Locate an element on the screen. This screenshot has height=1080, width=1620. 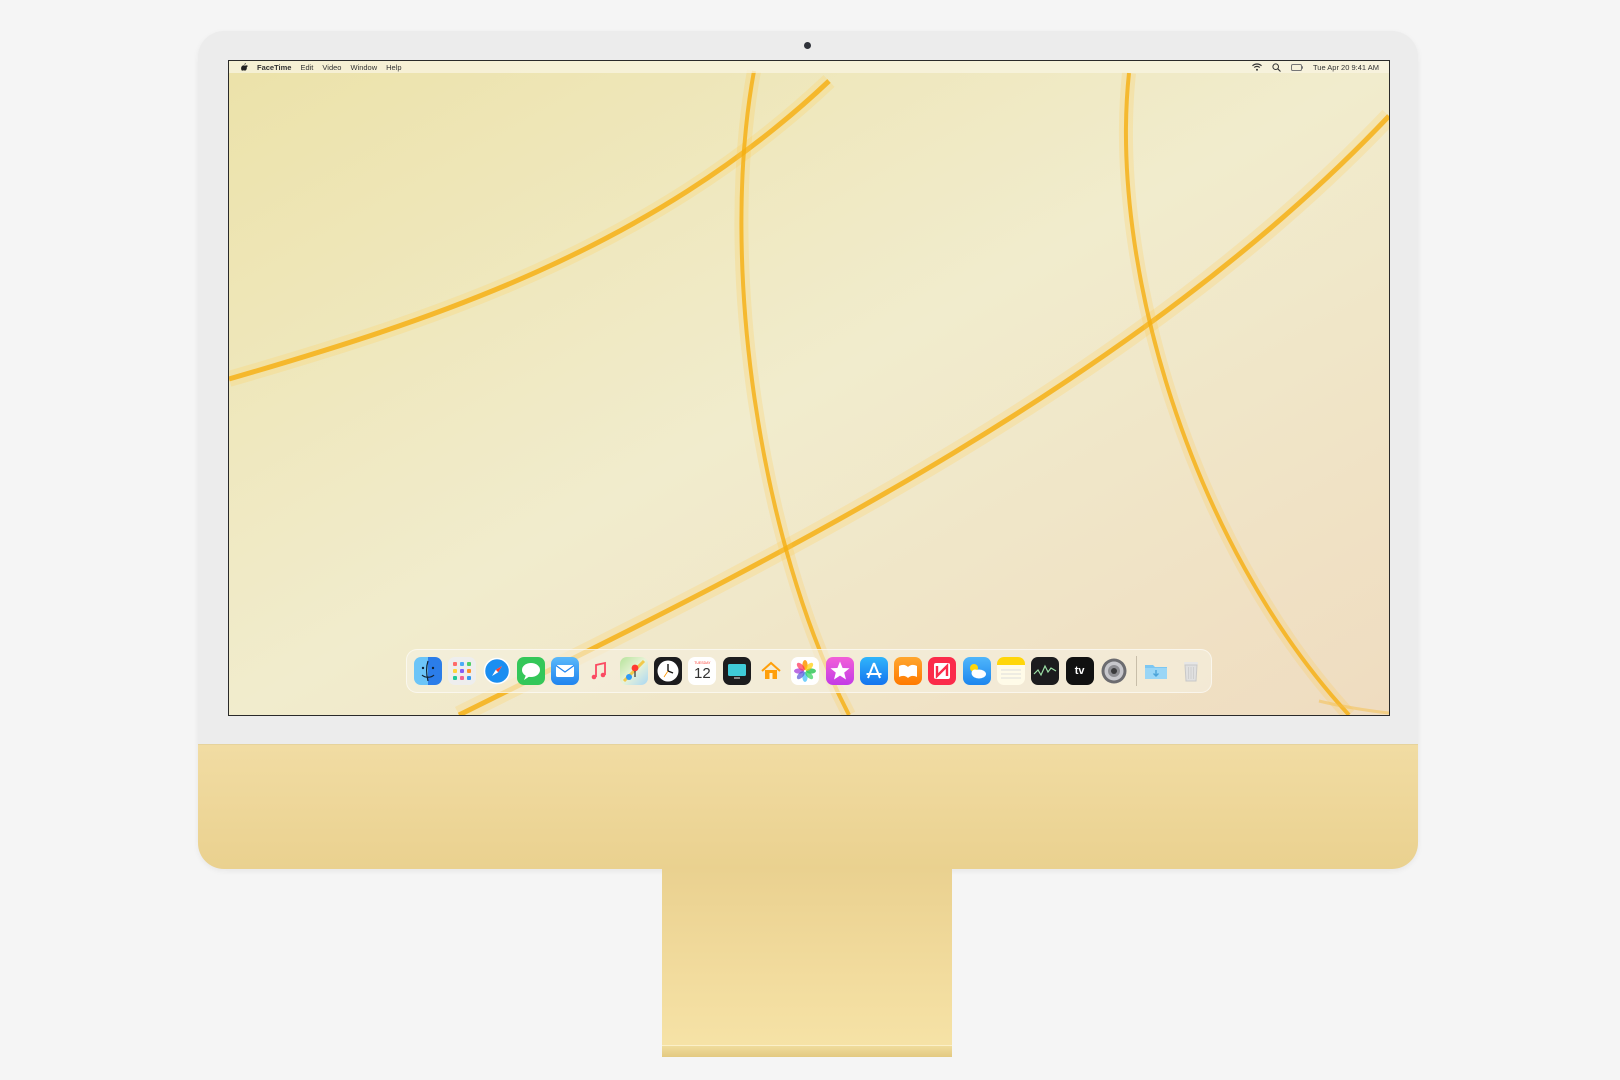
tv-icon is located at coordinates (736, 671).